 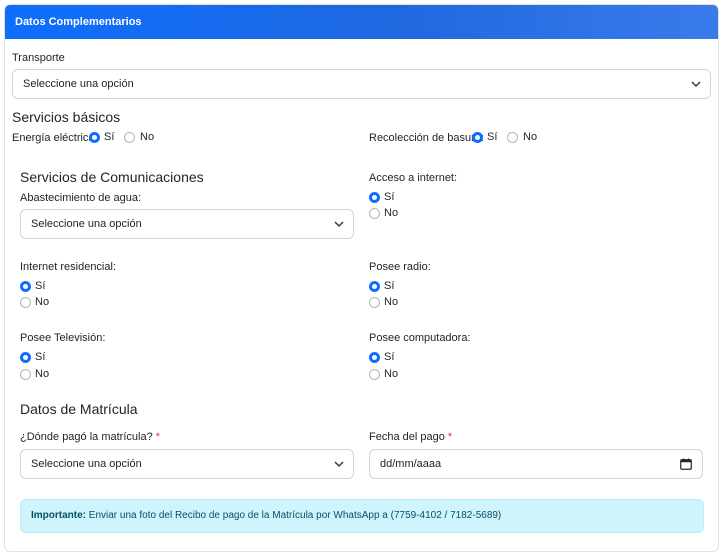 What do you see at coordinates (40, 286) in the screenshot?
I see `internet-residencial-si-label: Sí` at bounding box center [40, 286].